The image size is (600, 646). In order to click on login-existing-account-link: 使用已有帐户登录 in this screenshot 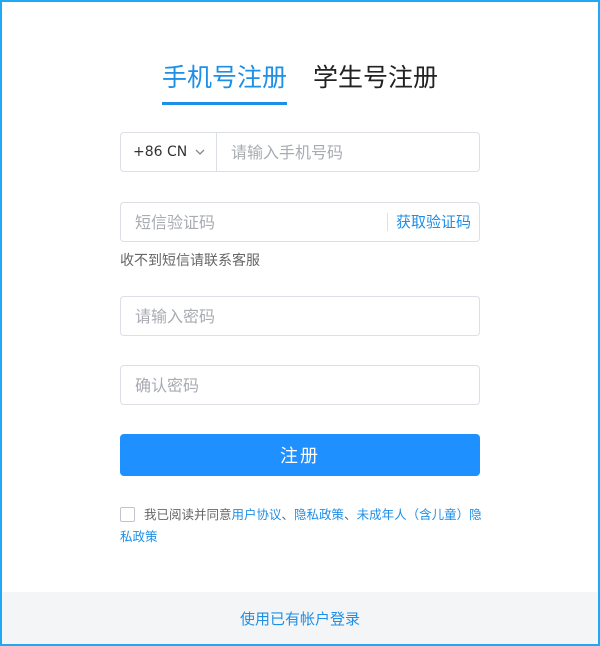, I will do `click(300, 618)`.